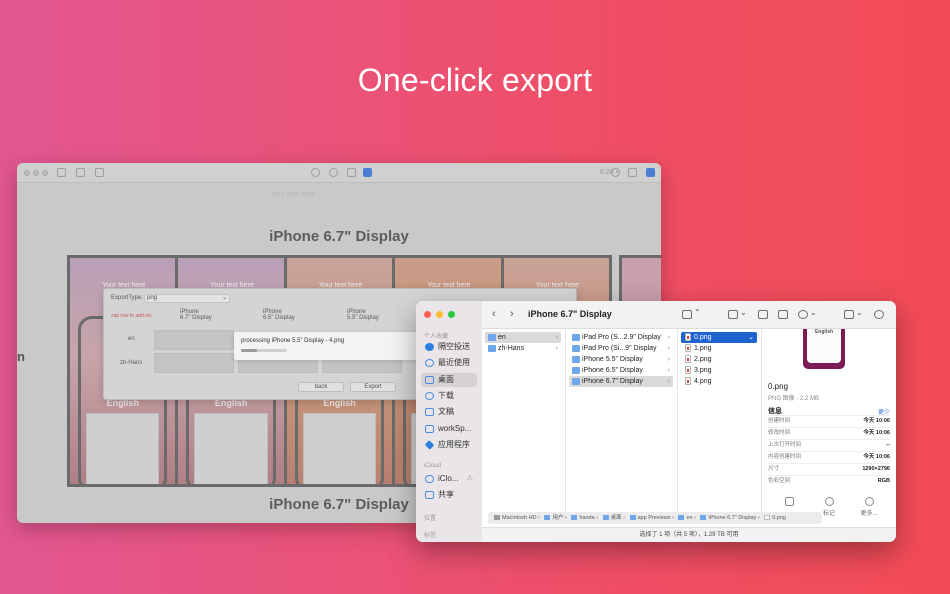 The height and width of the screenshot is (594, 950). Describe the element at coordinates (829, 420) in the screenshot. I see `info-row: 创建时间 今天 10:06` at that location.